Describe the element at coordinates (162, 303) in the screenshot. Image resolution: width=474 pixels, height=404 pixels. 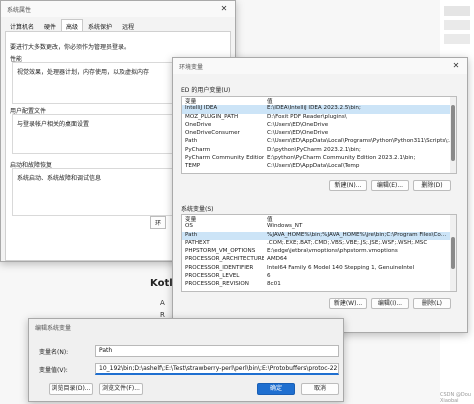
I see `doc-bullet: A` at that location.